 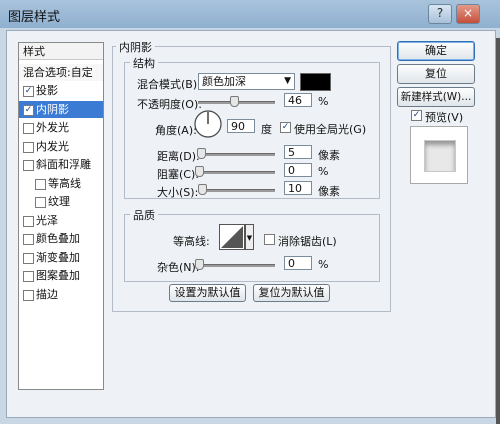 I want to click on preview-checkbox: ✓, so click(x=416, y=115).